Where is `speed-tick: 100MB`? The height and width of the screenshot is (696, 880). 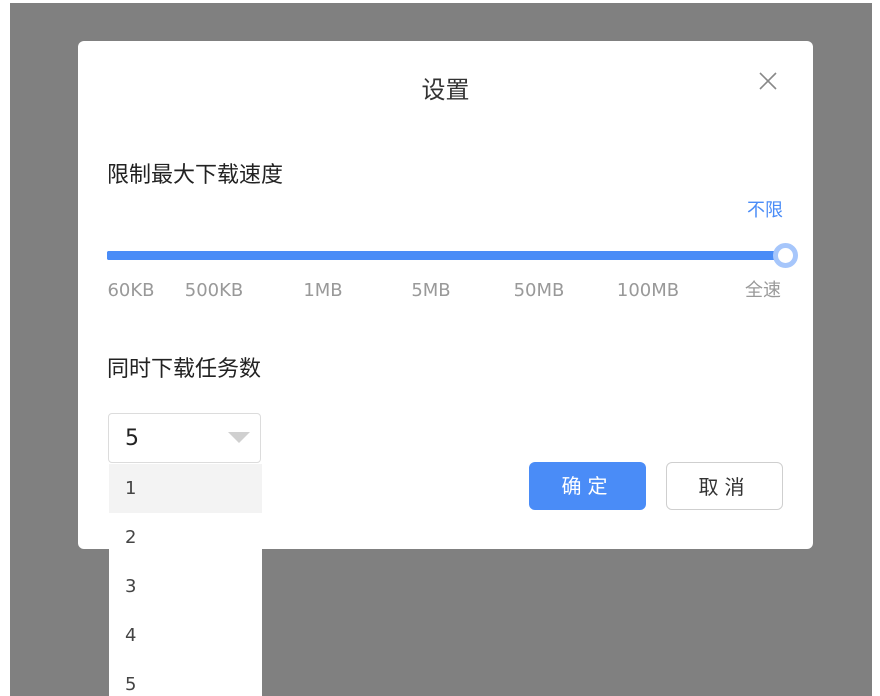
speed-tick: 100MB is located at coordinates (648, 291).